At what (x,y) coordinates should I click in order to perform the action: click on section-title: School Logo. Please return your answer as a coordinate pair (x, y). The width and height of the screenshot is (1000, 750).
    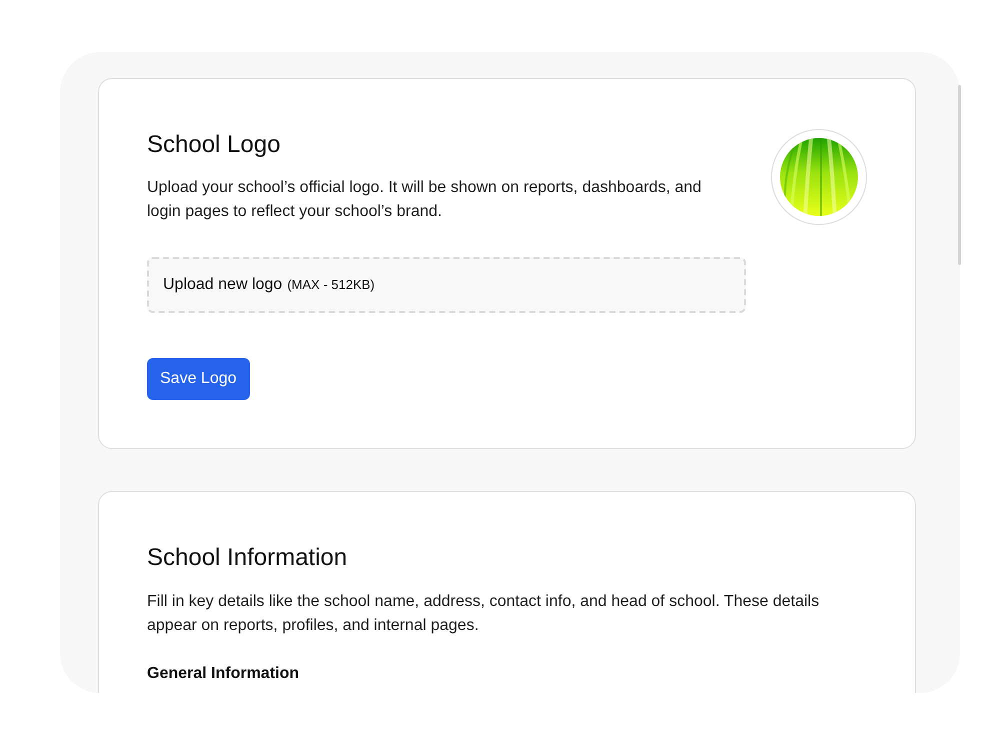
    Looking at the image, I should click on (213, 145).